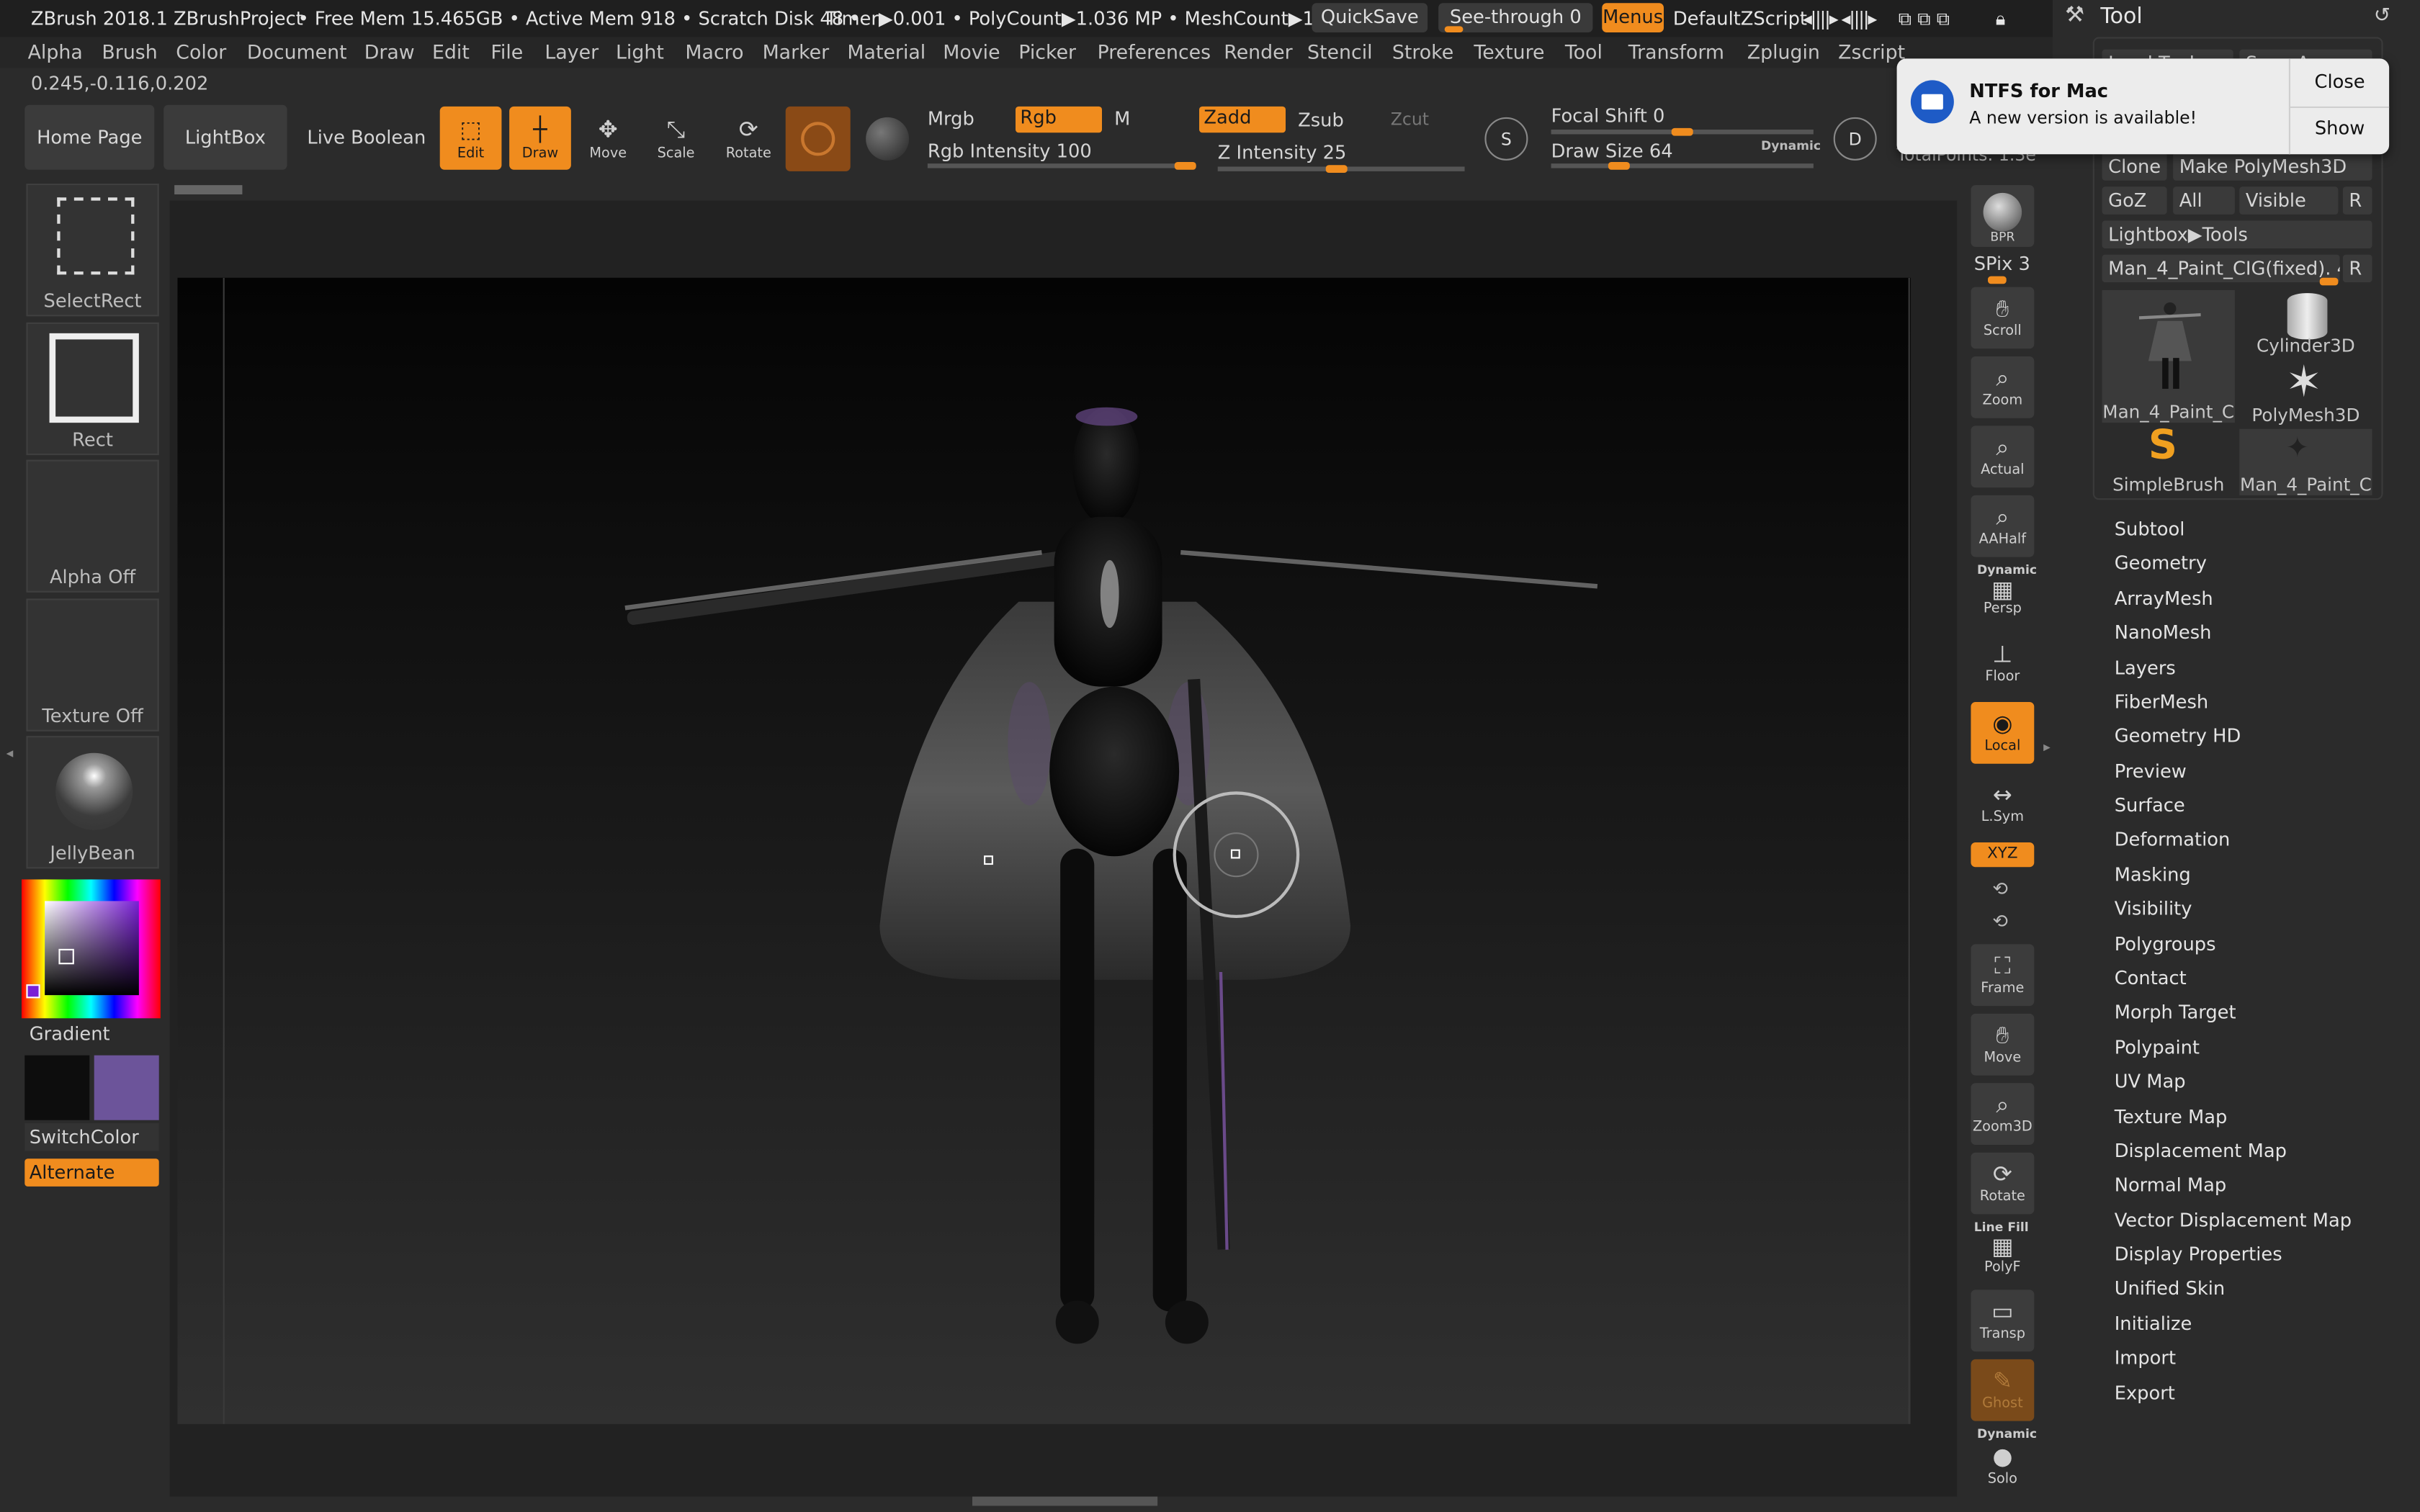 The width and height of the screenshot is (2420, 1512). I want to click on actual-button: ⌕ Actual, so click(2003, 457).